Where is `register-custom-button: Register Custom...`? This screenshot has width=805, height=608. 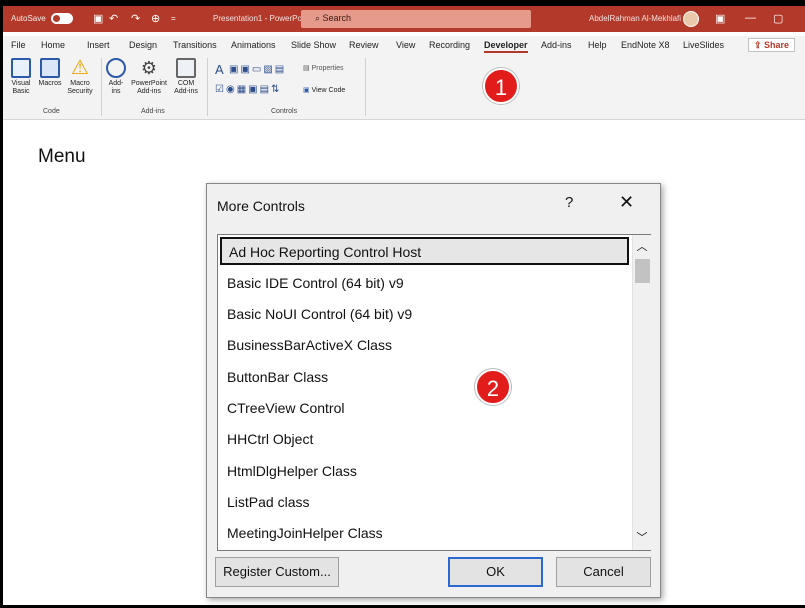 register-custom-button: Register Custom... is located at coordinates (277, 572).